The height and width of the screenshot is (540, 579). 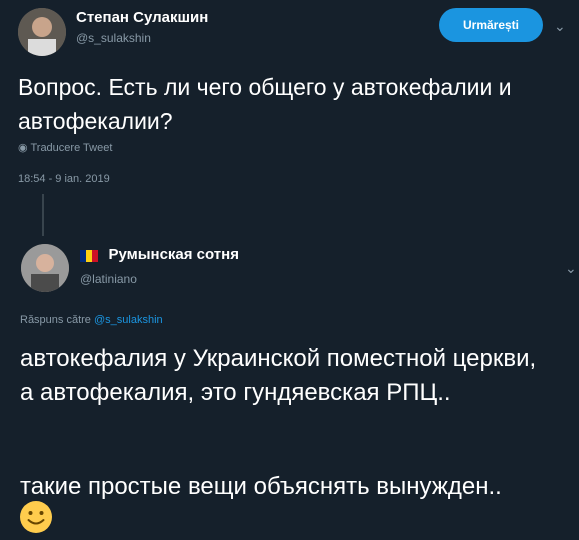 I want to click on reply-author-handle: @latiniano, so click(x=108, y=279).